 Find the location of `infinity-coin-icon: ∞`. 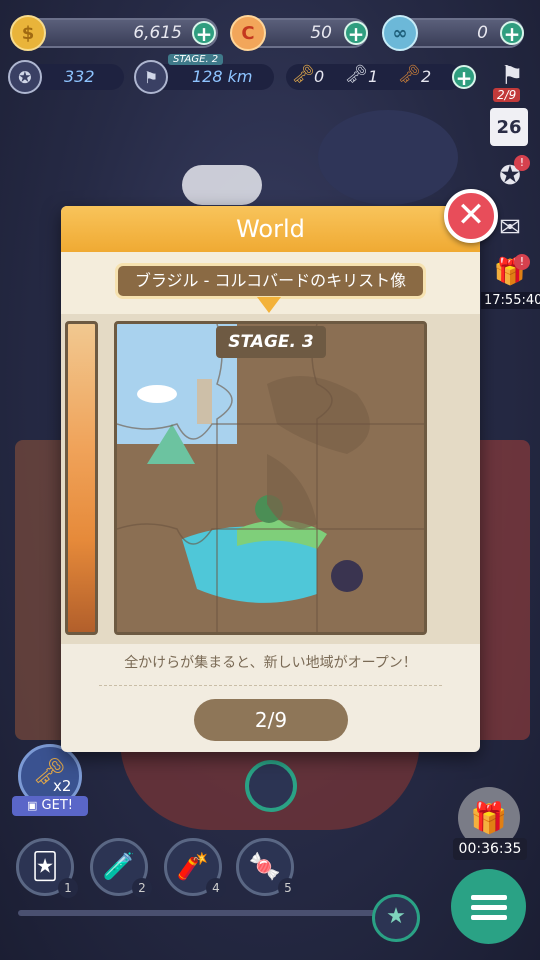

infinity-coin-icon: ∞ is located at coordinates (400, 33).